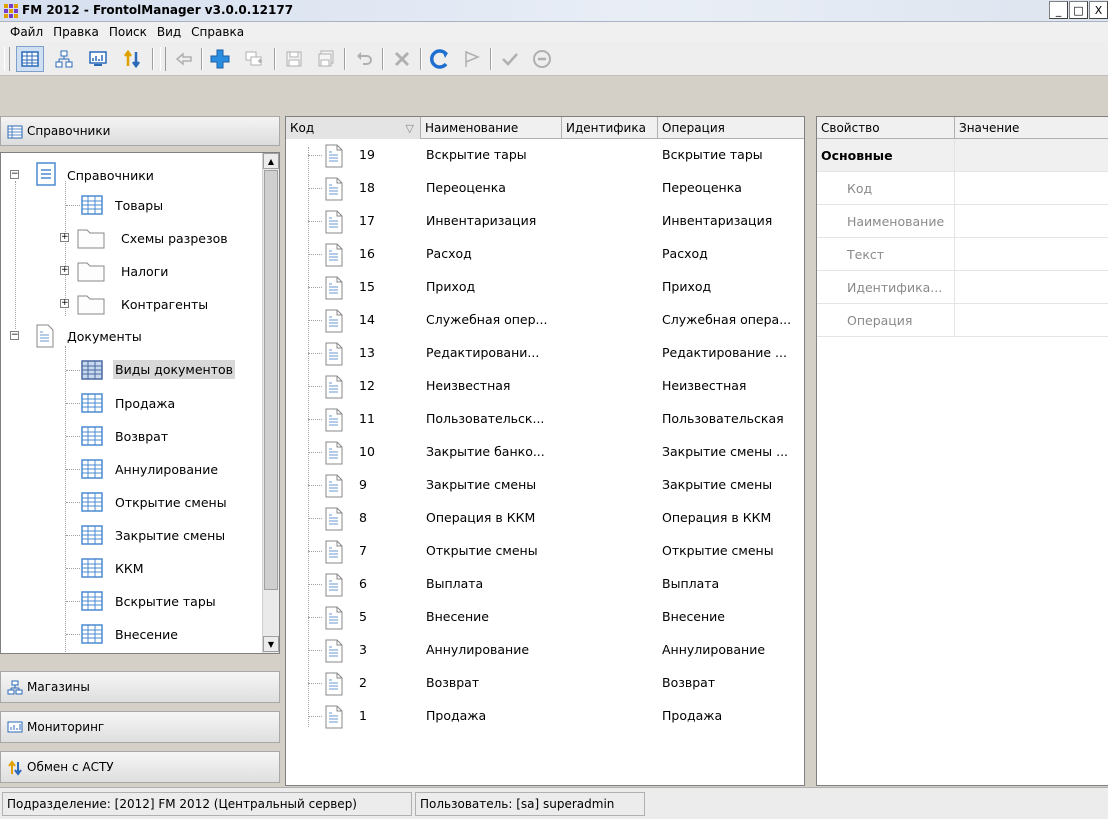 The width and height of the screenshot is (1108, 819). Describe the element at coordinates (962, 320) in the screenshot. I see `property-row-operation: Операция` at that location.